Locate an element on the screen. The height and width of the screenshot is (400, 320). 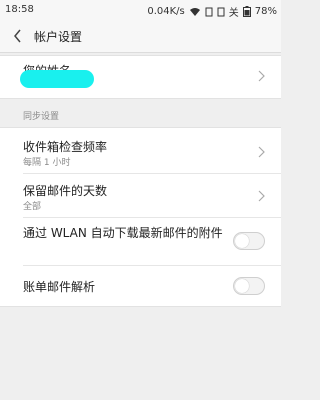
status-right: 0.04K/s 关 78% is located at coordinates (212, 11).